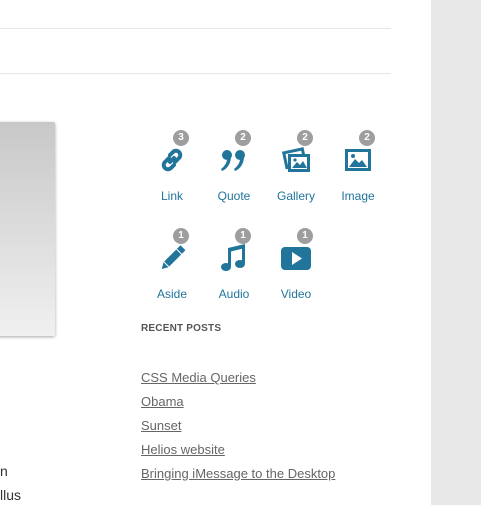  I want to click on format-label: Image, so click(358, 196).